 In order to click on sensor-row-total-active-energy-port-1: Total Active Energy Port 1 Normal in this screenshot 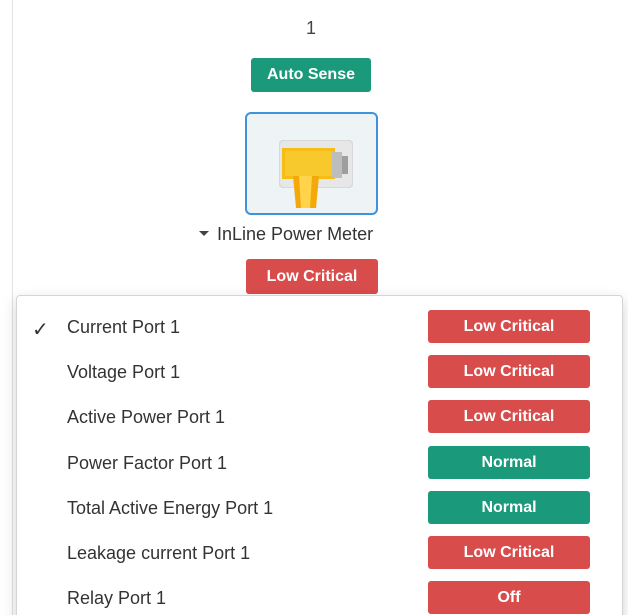, I will do `click(319, 513)`.